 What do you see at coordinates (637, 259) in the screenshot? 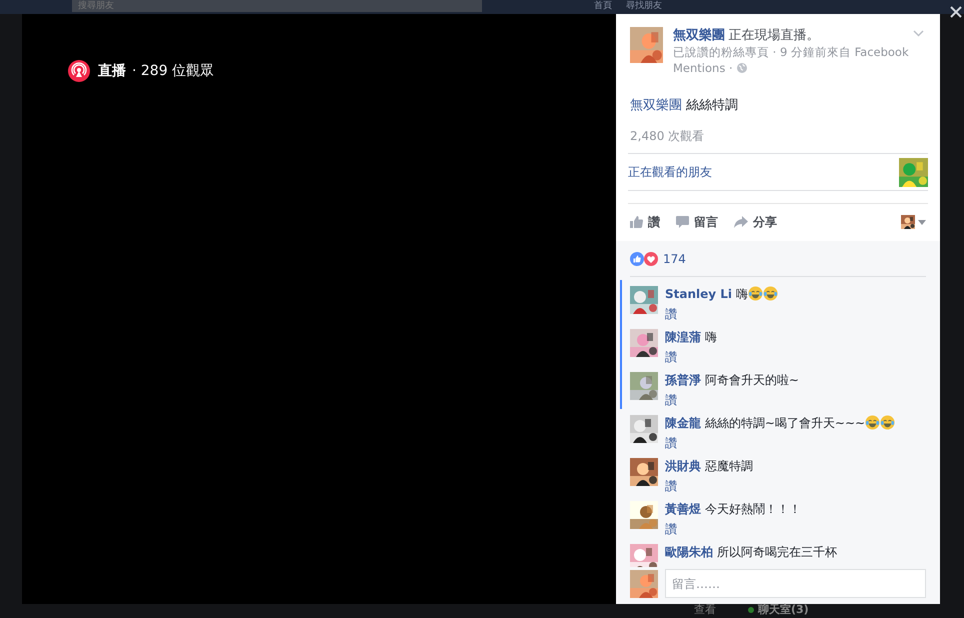
I see `like-reaction-icon` at bounding box center [637, 259].